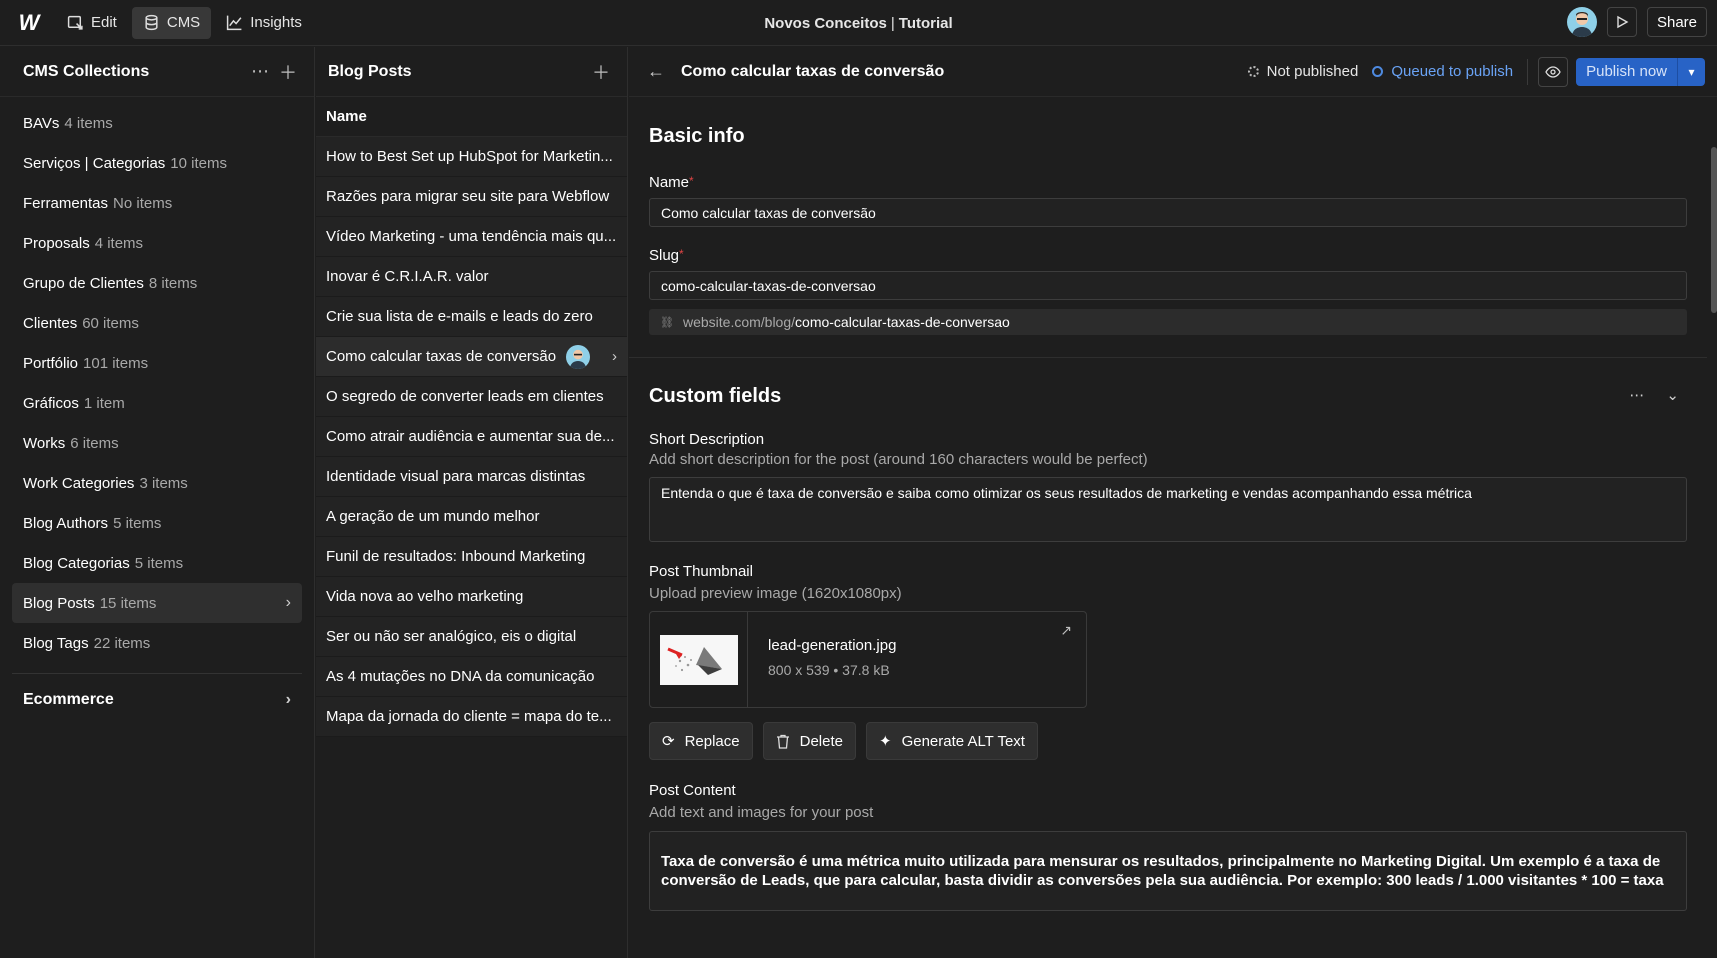 Image resolution: width=1717 pixels, height=958 pixels. I want to click on dotted-circle-icon, so click(1253, 71).